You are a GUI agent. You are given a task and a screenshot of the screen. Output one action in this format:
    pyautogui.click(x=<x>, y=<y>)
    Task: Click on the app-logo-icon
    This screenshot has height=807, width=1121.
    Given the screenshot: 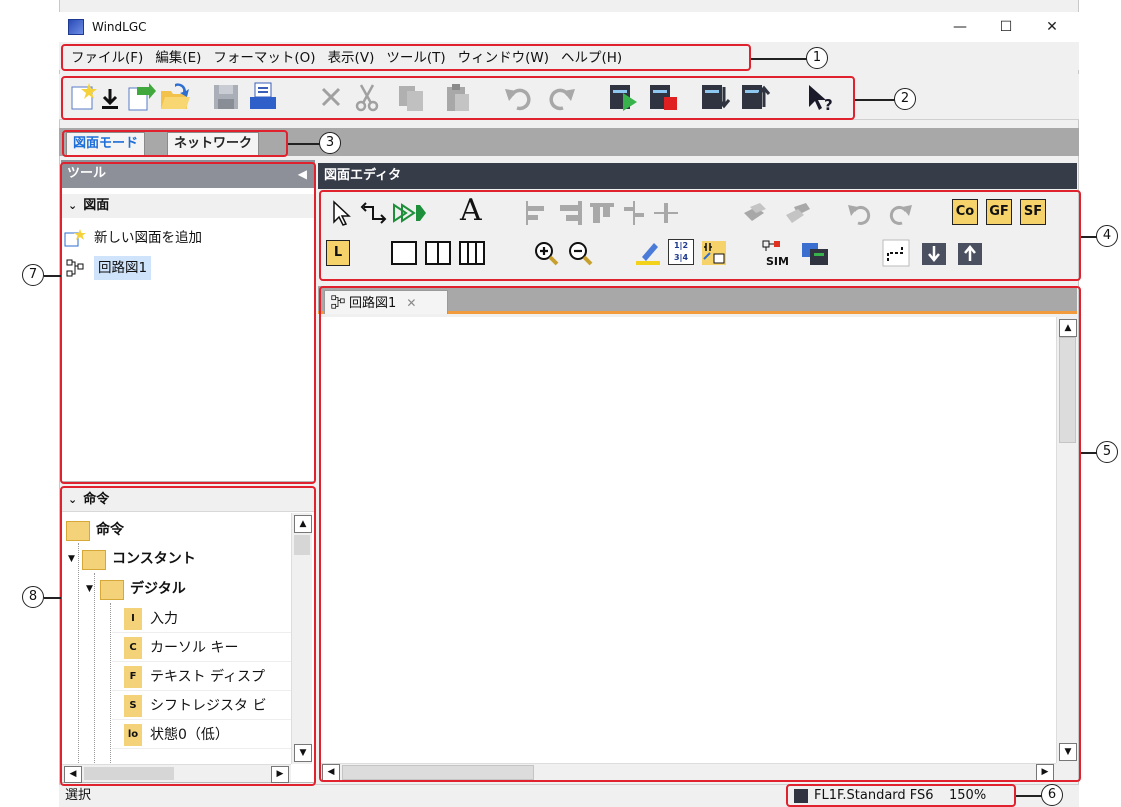 What is the action you would take?
    pyautogui.click(x=76, y=27)
    